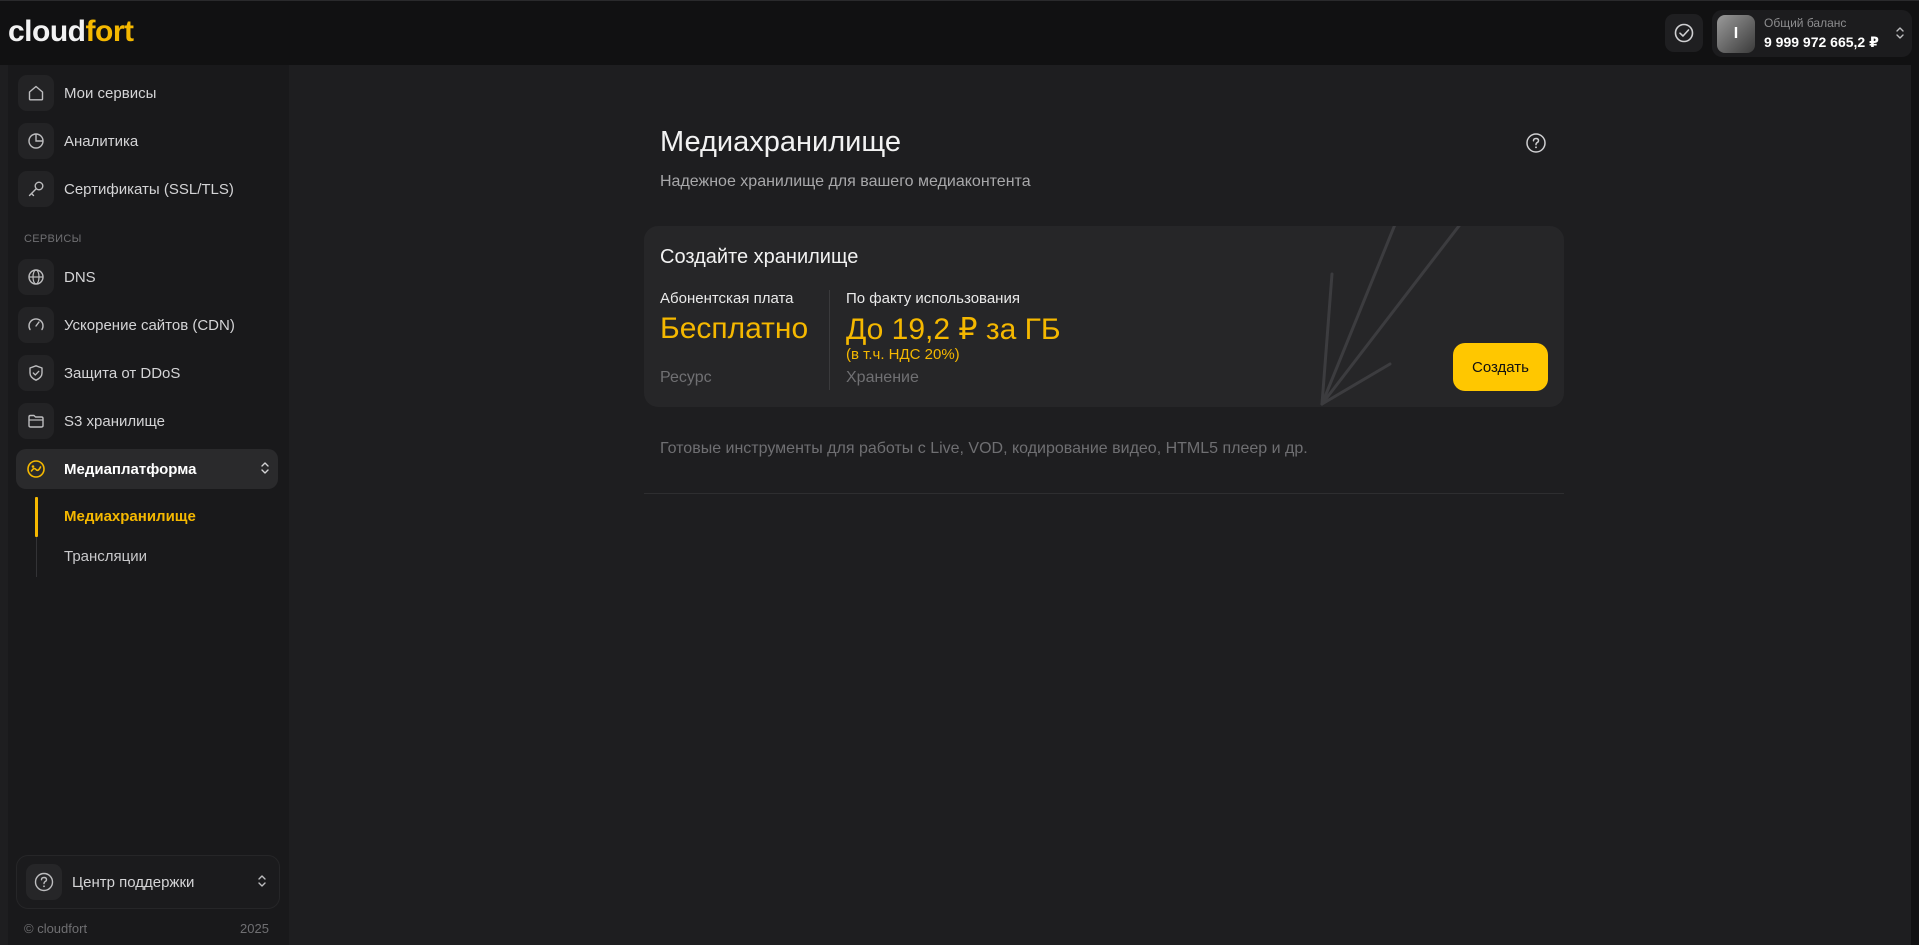 The width and height of the screenshot is (1919, 945). Describe the element at coordinates (130, 516) in the screenshot. I see `sidebar-subitem-media-storage: Медиахранилище` at that location.